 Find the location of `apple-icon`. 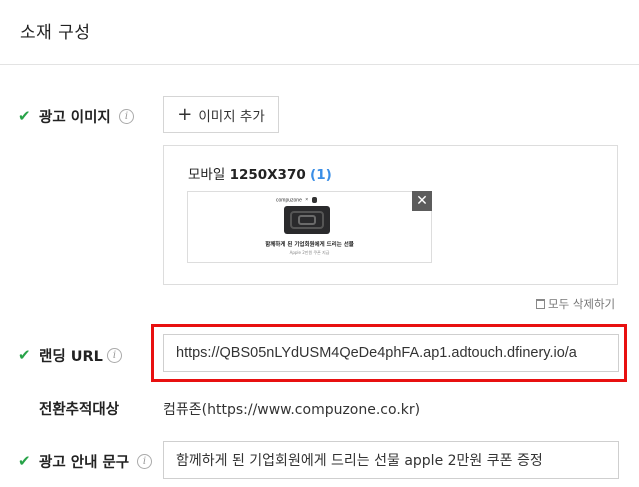

apple-icon is located at coordinates (314, 200).